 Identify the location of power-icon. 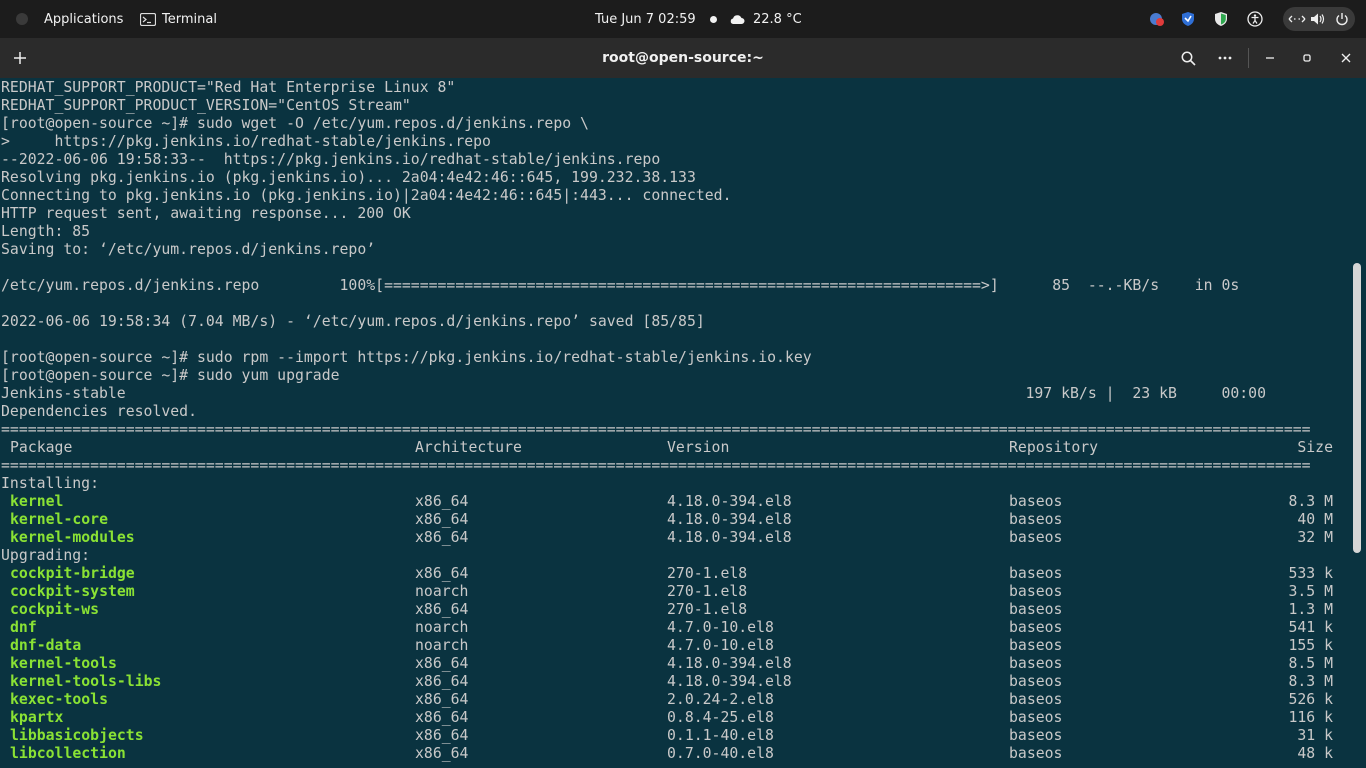
(1342, 19).